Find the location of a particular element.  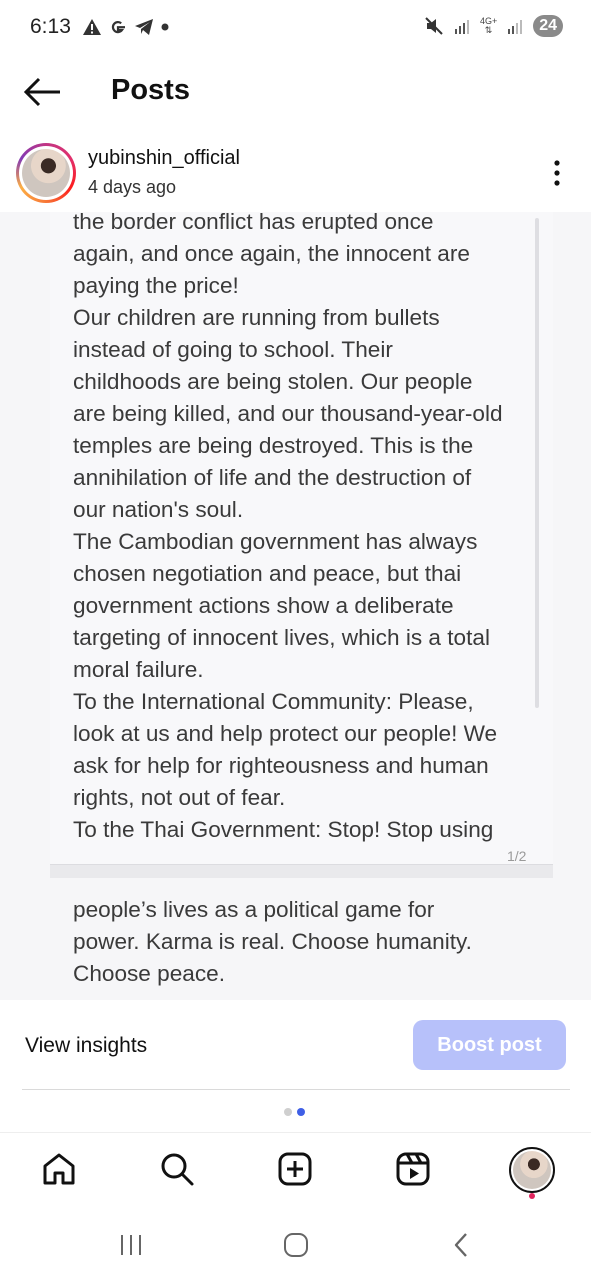

warning-icon is located at coordinates (92, 27).